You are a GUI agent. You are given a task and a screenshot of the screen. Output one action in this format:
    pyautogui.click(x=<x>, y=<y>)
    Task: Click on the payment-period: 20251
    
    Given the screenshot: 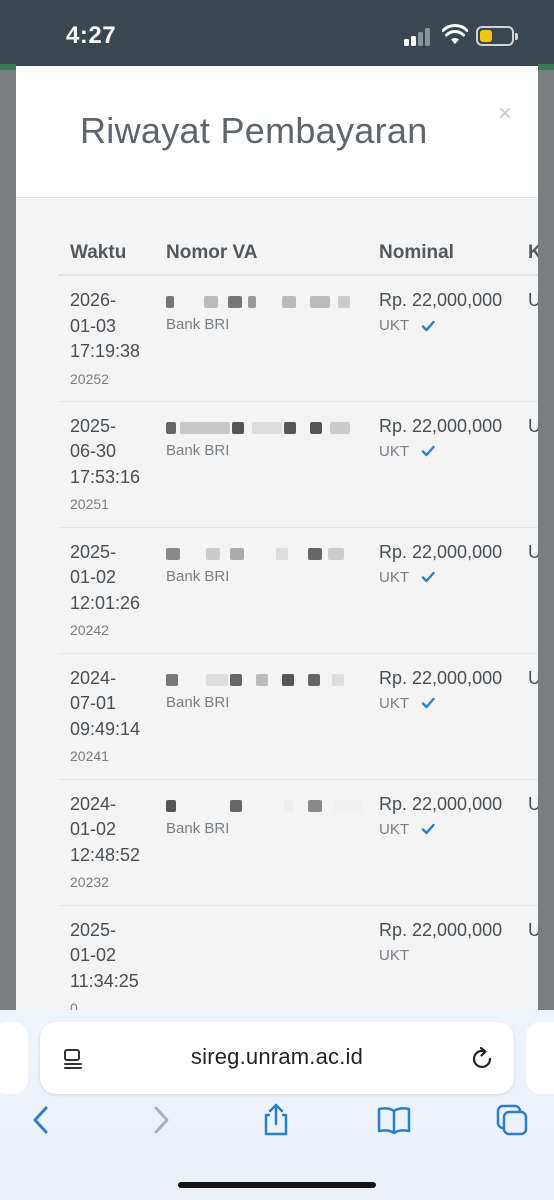 What is the action you would take?
    pyautogui.click(x=89, y=504)
    